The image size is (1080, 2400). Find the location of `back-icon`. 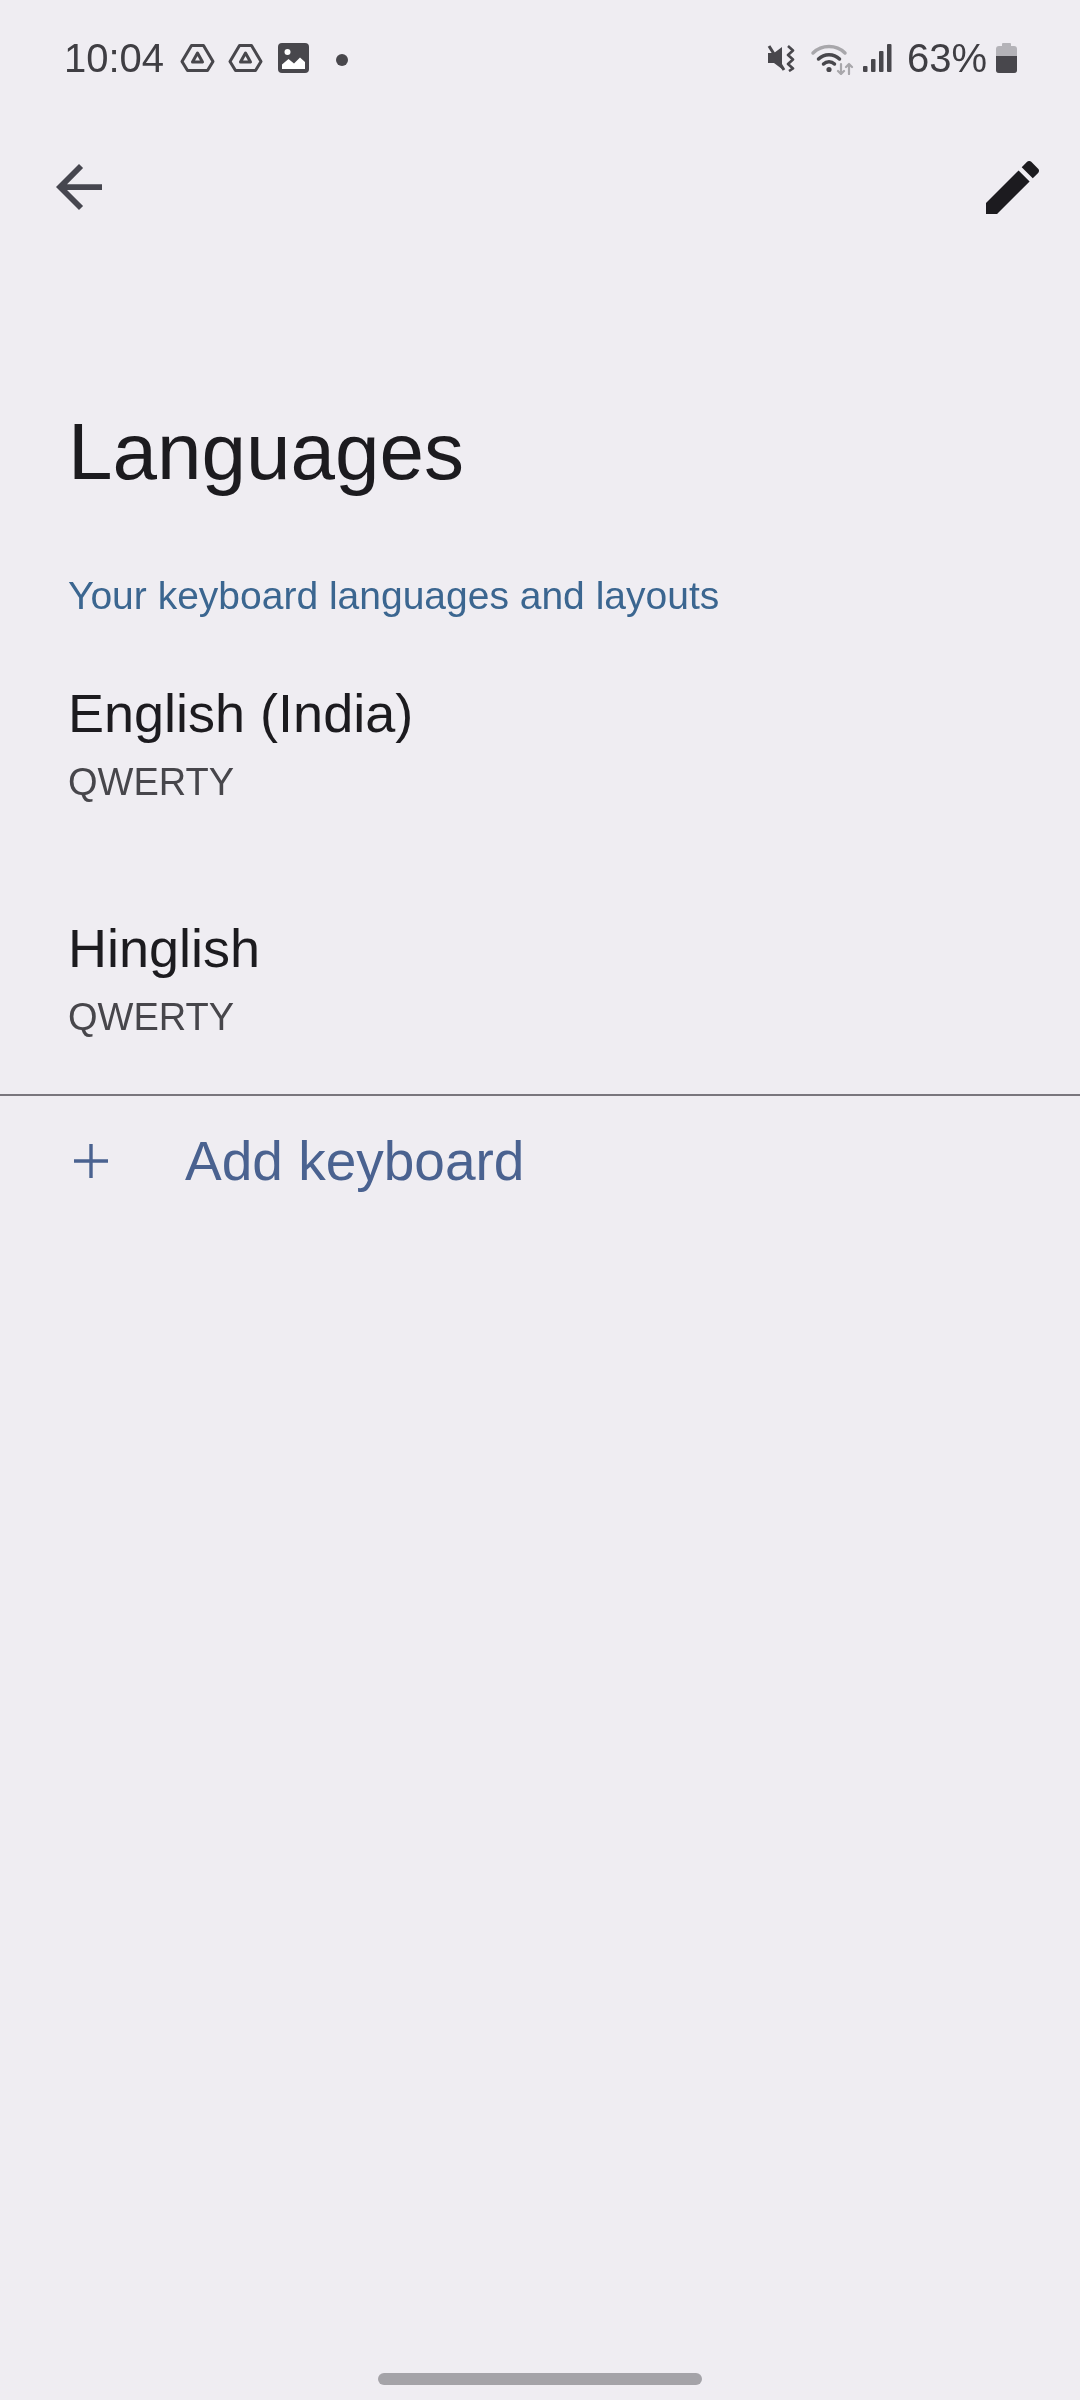

back-icon is located at coordinates (79, 187).